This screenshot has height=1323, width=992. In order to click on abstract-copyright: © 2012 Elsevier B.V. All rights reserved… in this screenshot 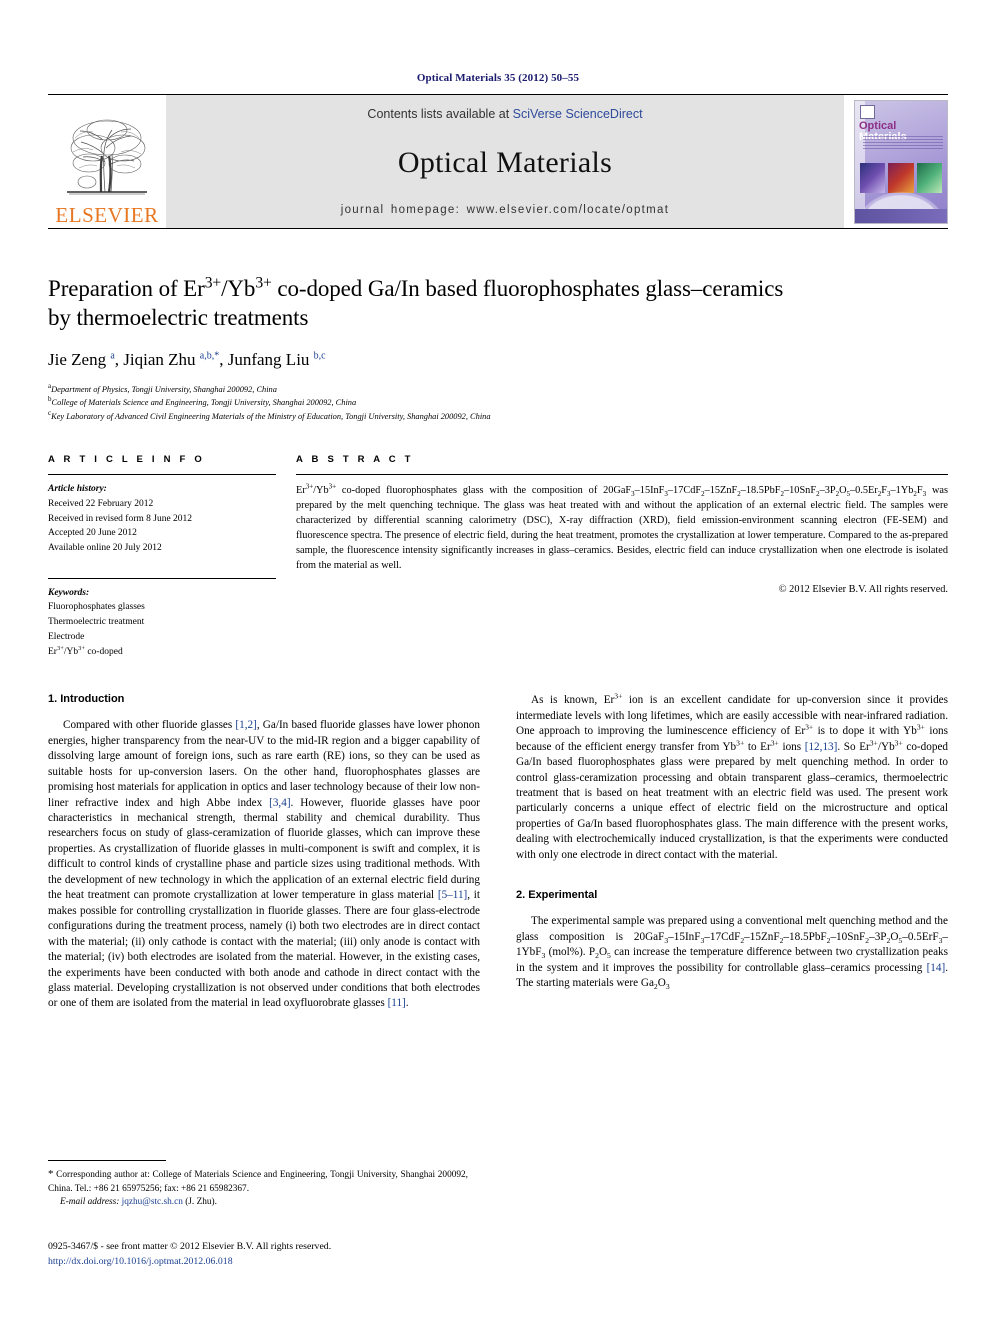, I will do `click(863, 590)`.